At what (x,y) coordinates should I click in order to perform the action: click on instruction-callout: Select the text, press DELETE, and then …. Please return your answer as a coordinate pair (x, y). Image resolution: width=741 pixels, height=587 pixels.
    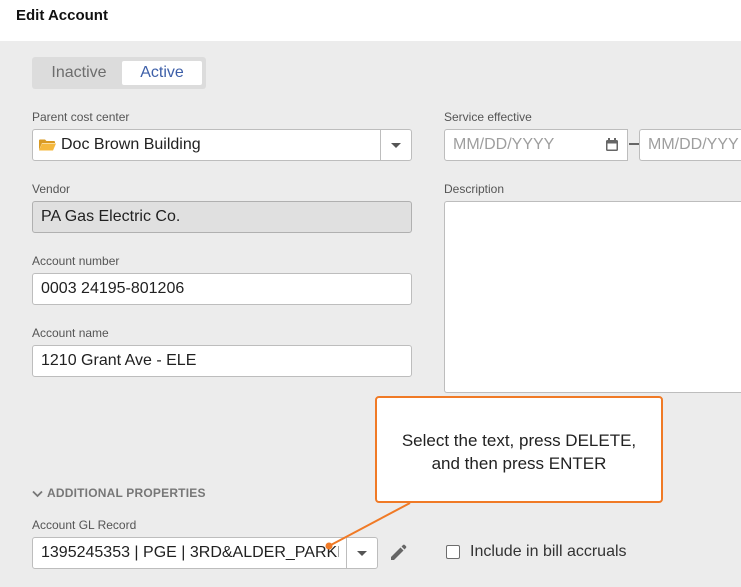
    Looking at the image, I should click on (519, 449).